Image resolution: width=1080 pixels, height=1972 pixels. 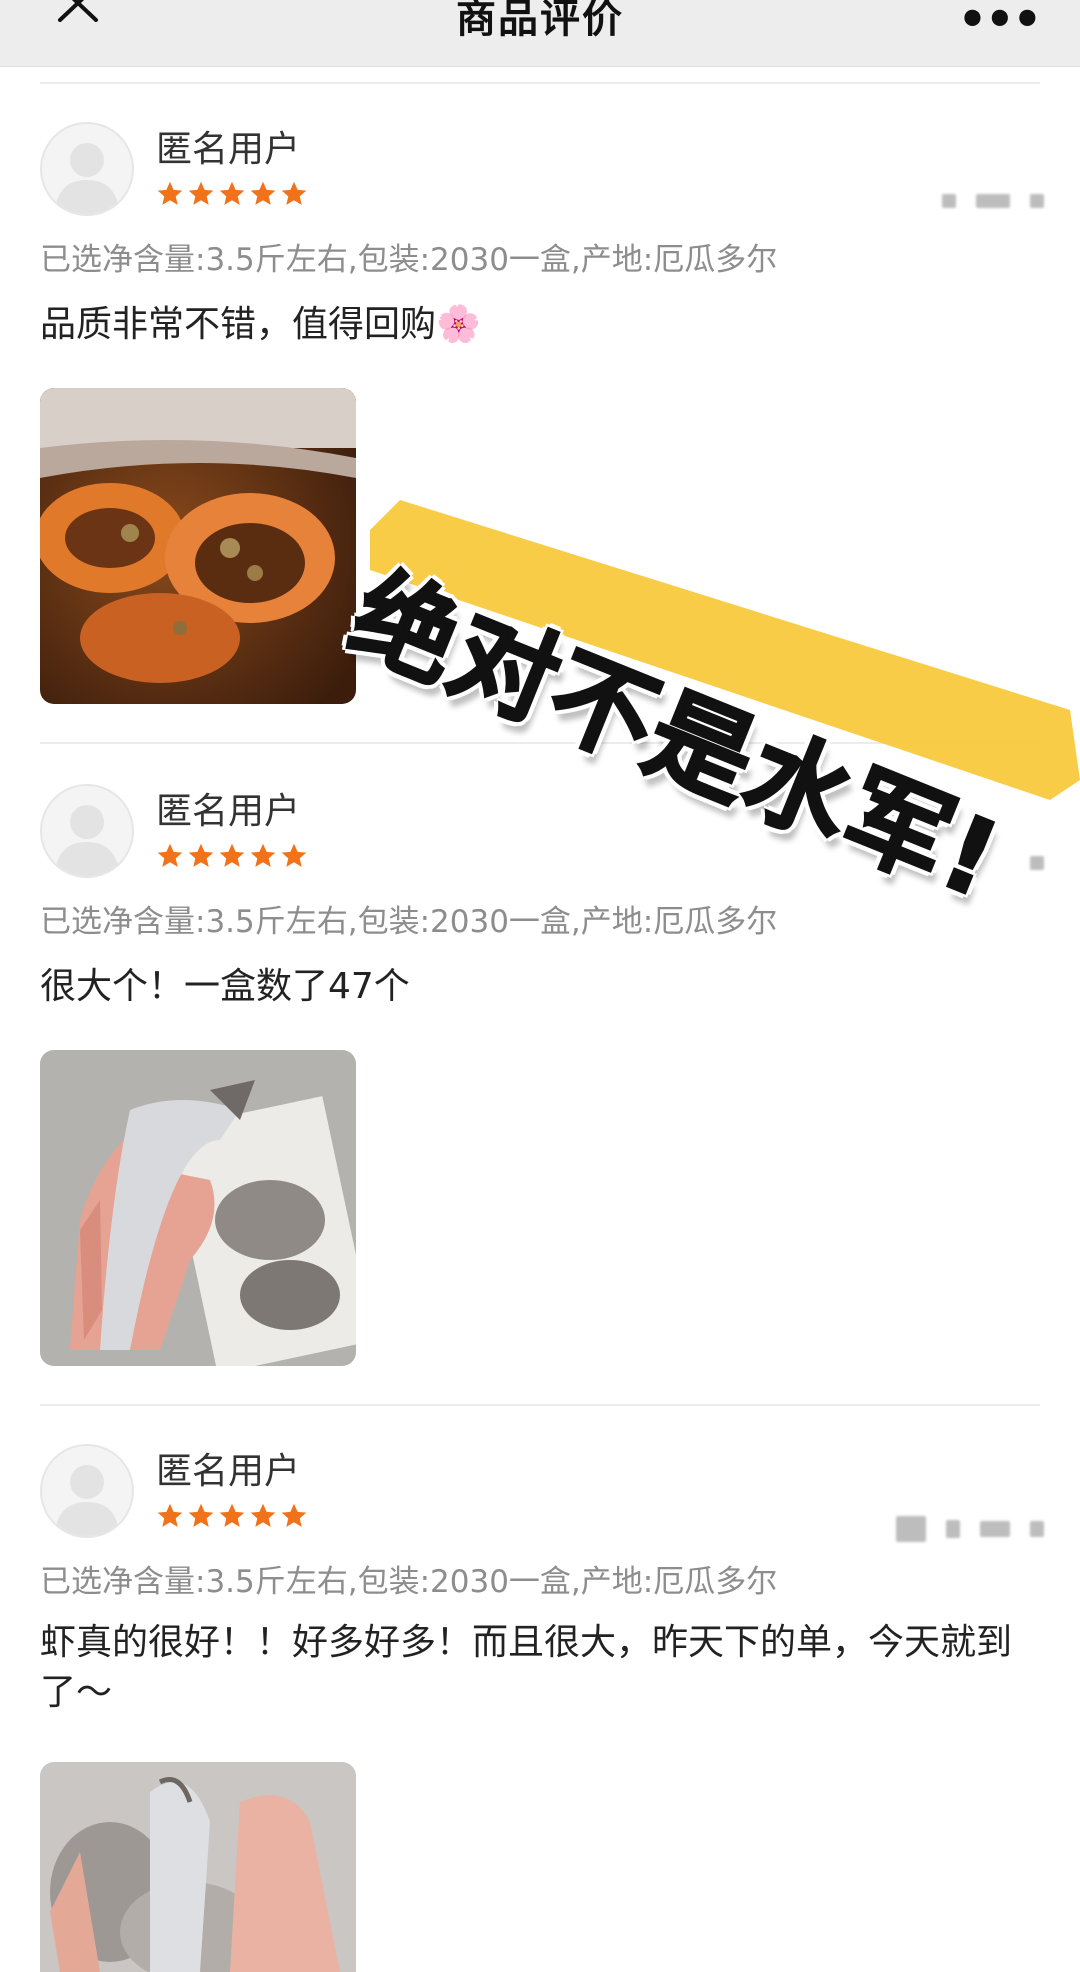 What do you see at coordinates (725, 650) in the screenshot?
I see `yellow-highlight-stroke` at bounding box center [725, 650].